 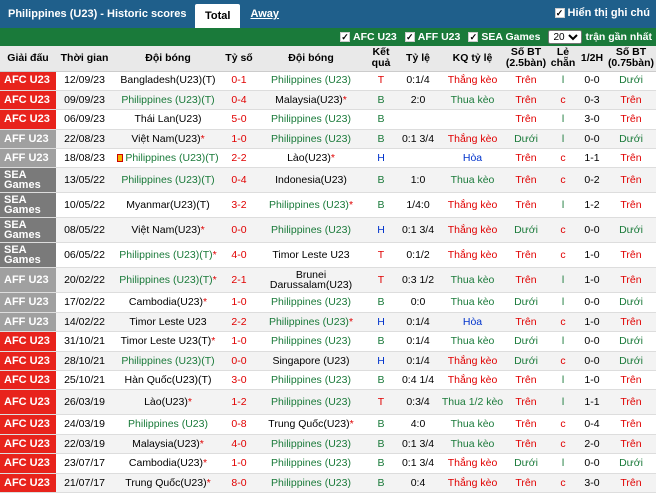 What do you see at coordinates (239, 402) in the screenshot?
I see `score-cell: 1-2` at bounding box center [239, 402].